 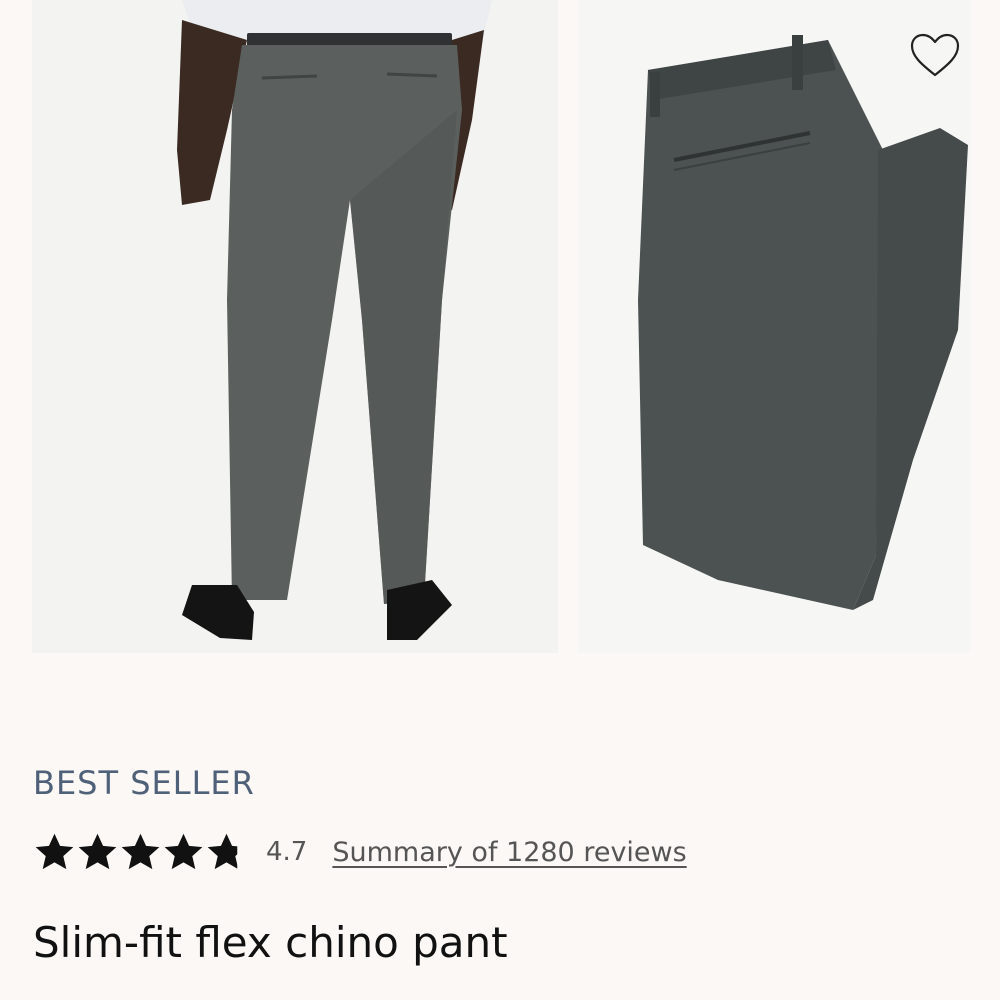 What do you see at coordinates (270, 942) in the screenshot?
I see `product-title: Slim-fit flex chino pant` at bounding box center [270, 942].